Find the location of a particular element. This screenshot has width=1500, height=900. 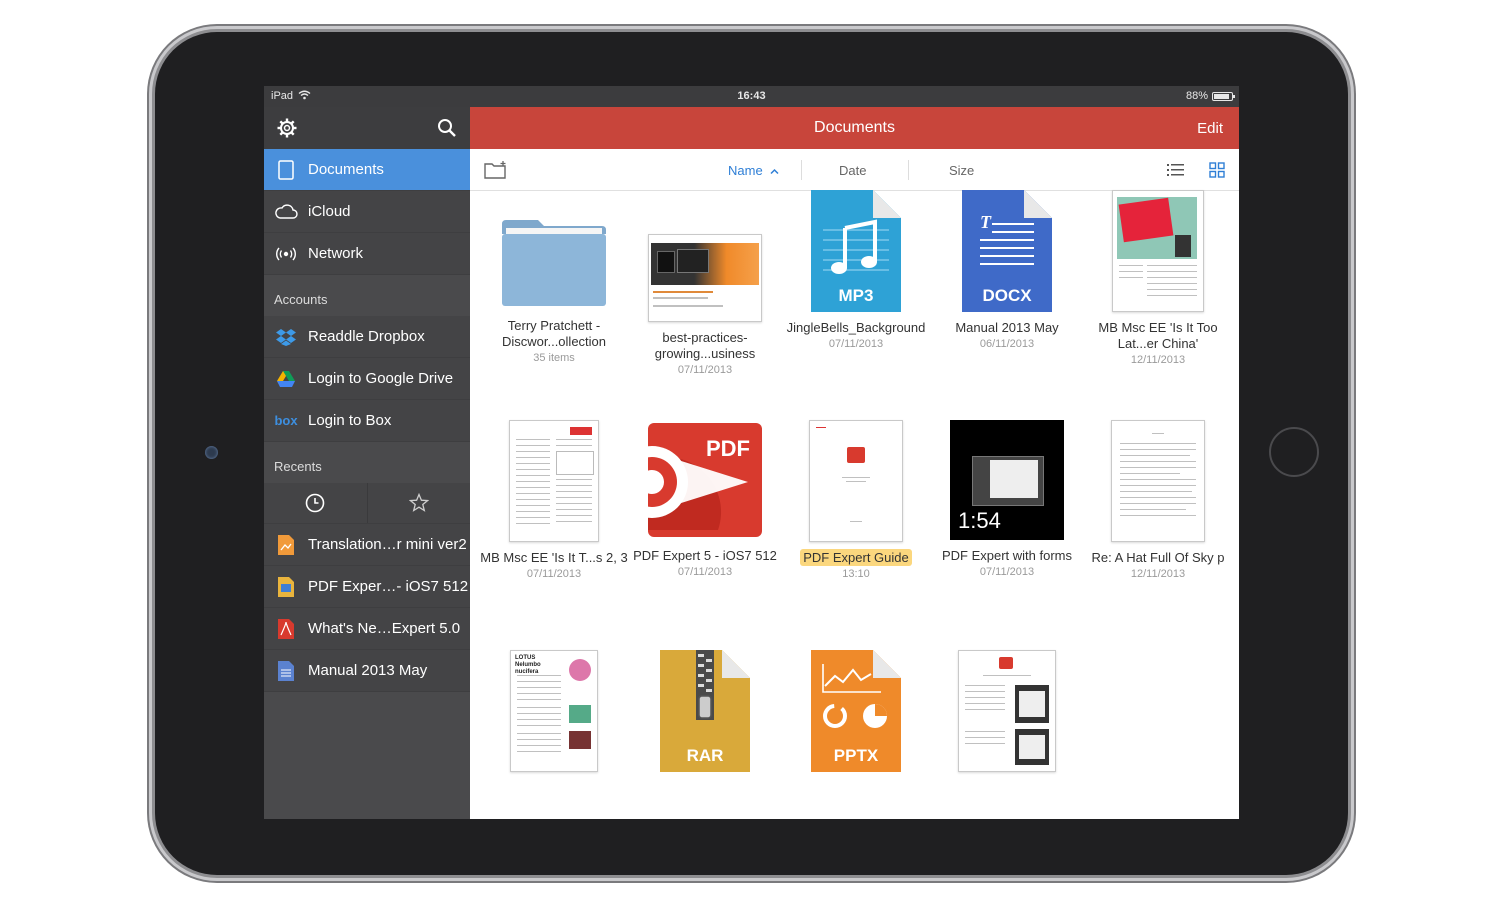

sort-by-date-button: Date is located at coordinates (852, 170).